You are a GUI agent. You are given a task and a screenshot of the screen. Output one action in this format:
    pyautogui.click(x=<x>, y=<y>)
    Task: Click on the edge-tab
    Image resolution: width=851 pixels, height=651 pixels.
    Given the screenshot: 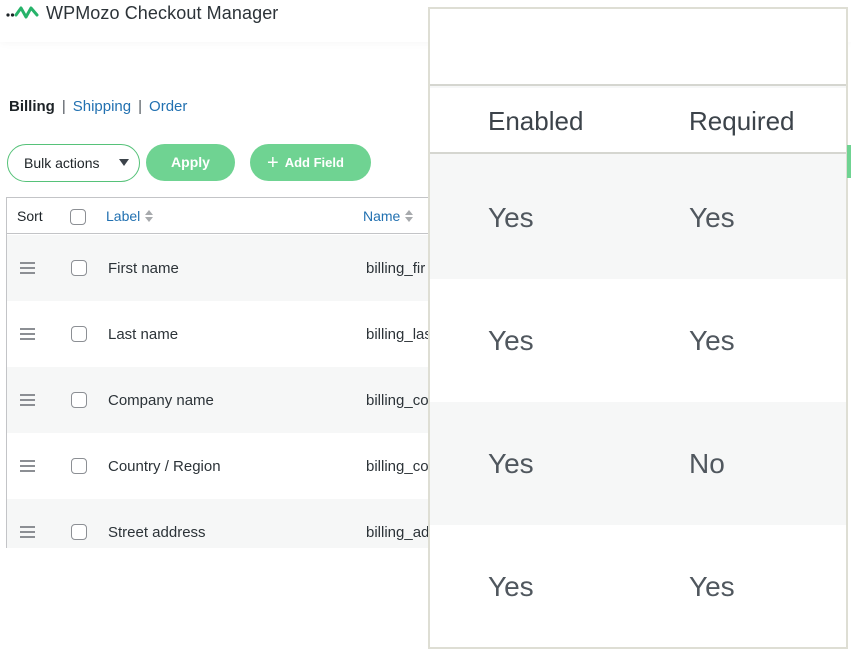 What is the action you would take?
    pyautogui.click(x=849, y=161)
    